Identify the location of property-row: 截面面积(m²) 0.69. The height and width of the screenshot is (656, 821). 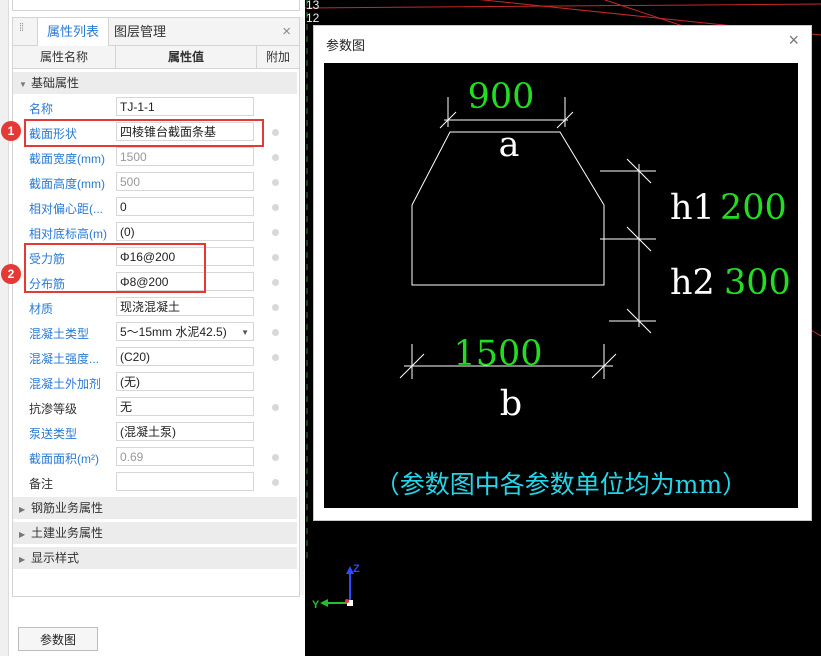
(155, 457).